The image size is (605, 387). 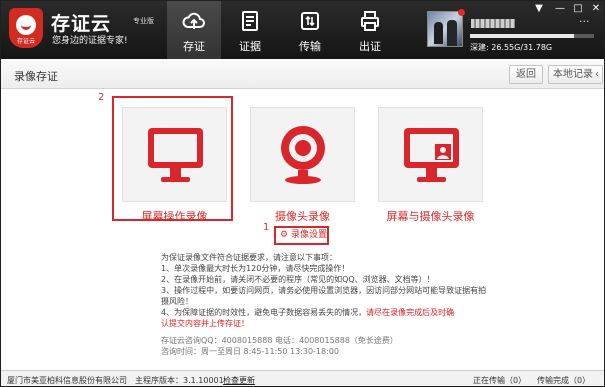 What do you see at coordinates (284, 235) in the screenshot?
I see `gear-icon: ⚙` at bounding box center [284, 235].